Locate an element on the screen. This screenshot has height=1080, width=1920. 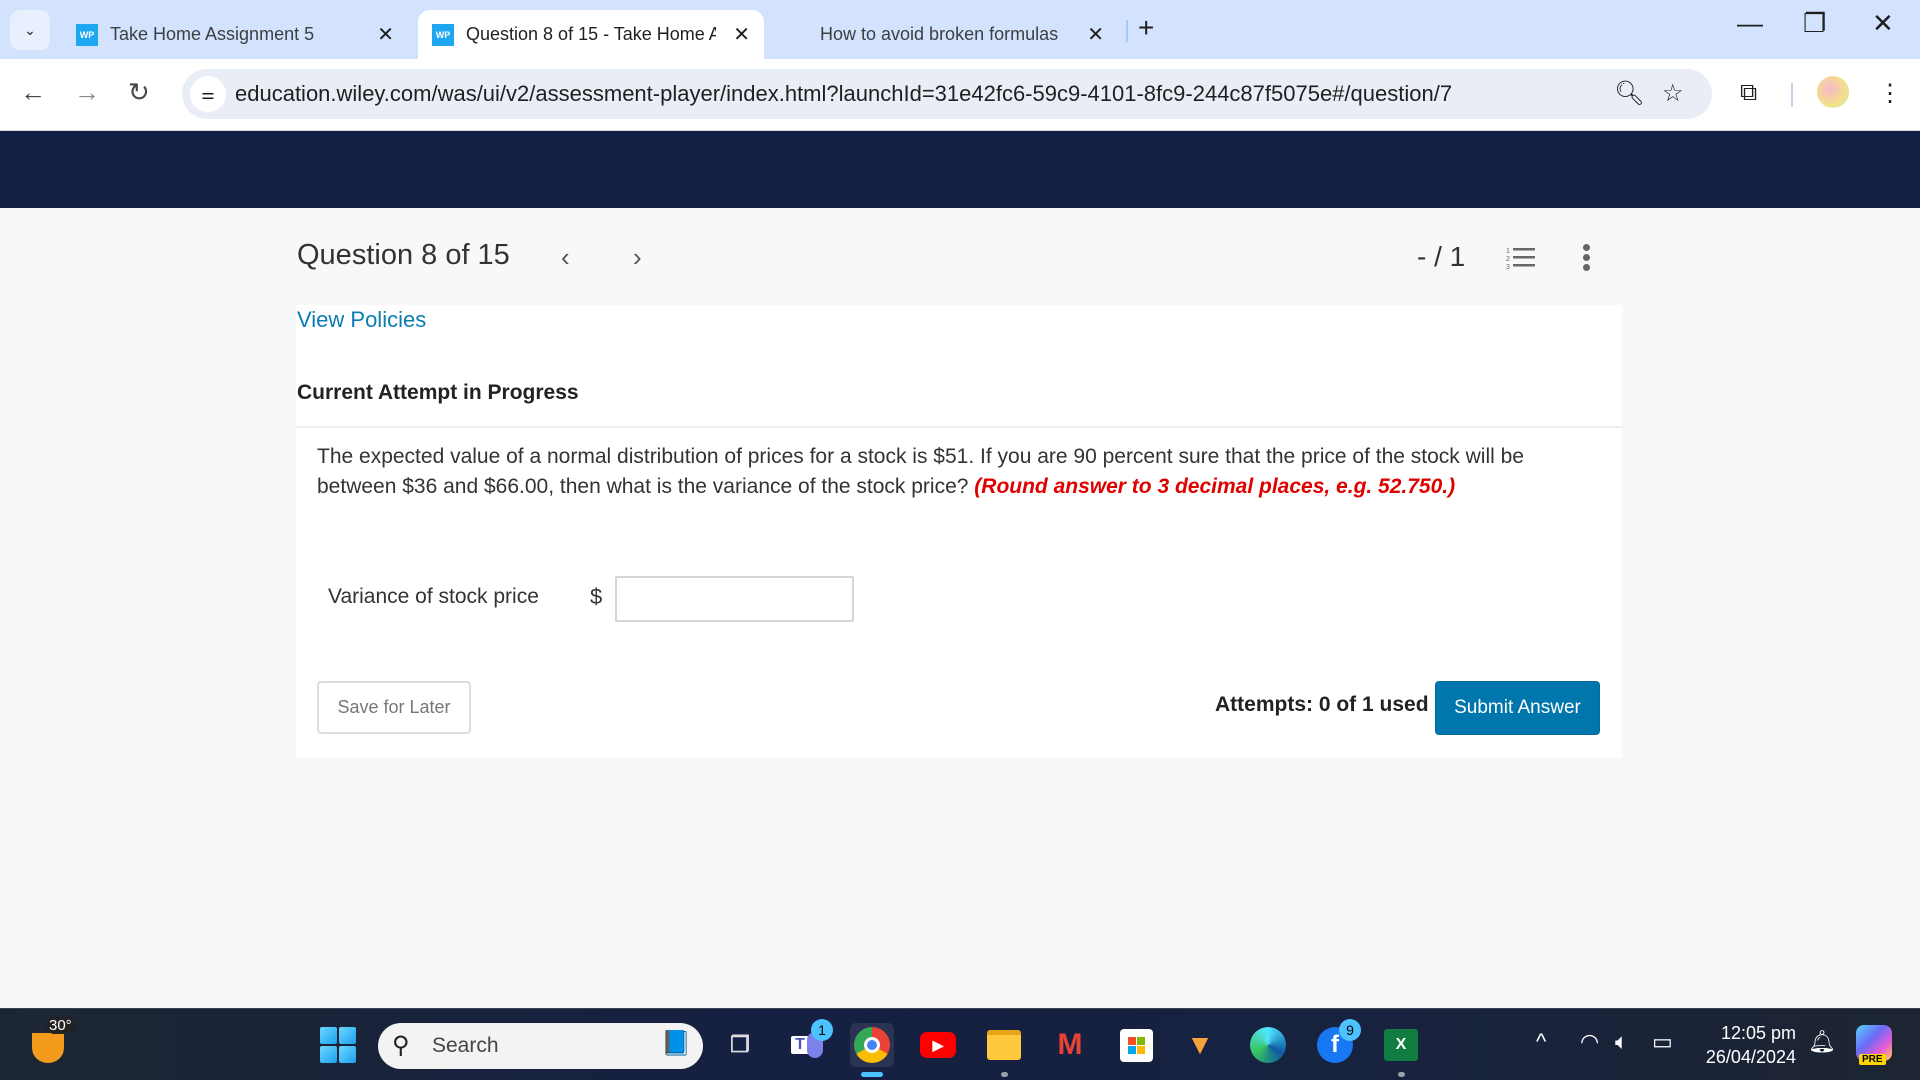
notifications-bell-icon: 🔔︎ is located at coordinates (1822, 1042).